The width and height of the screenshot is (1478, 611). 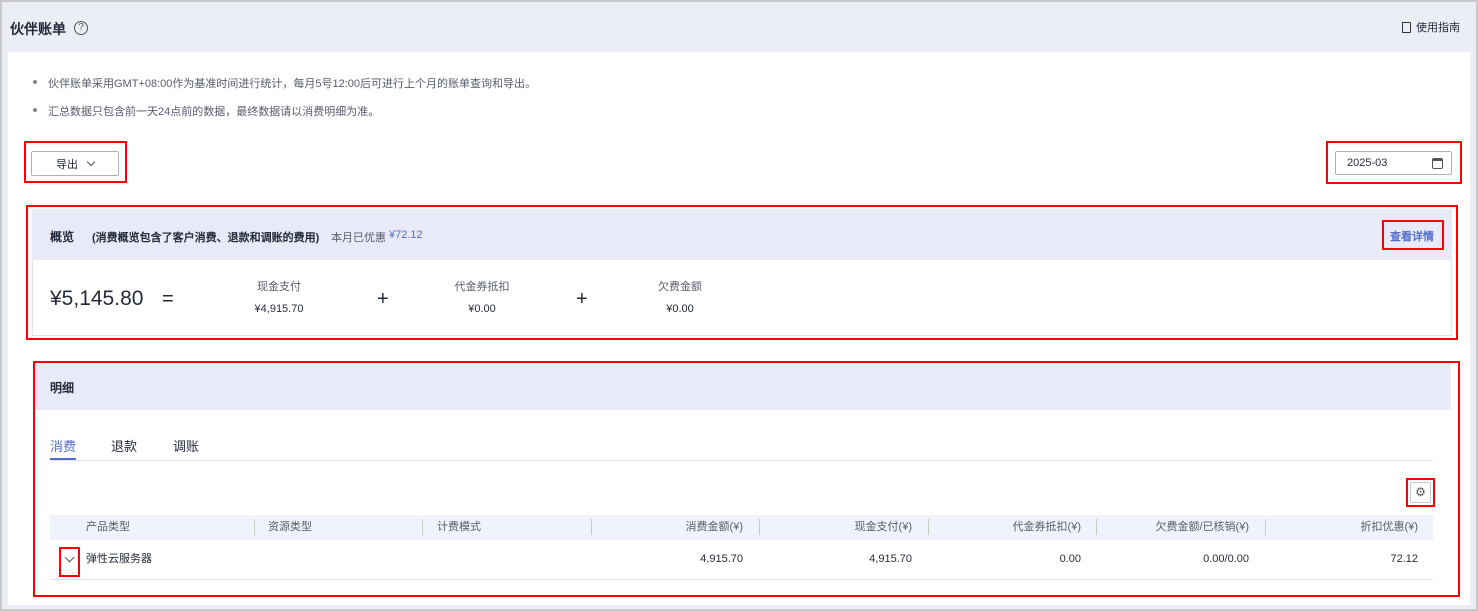 I want to click on calendar-icon, so click(x=1437, y=163).